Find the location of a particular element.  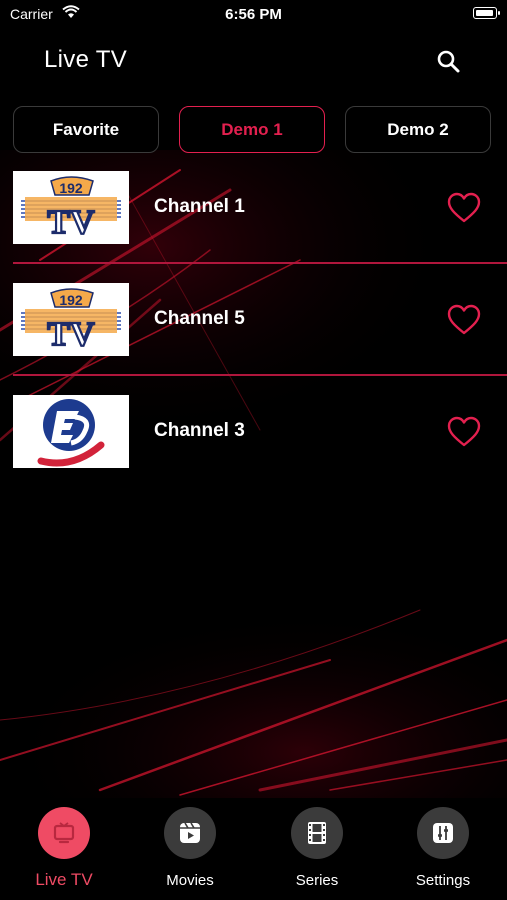

status-time: 6:56 PM is located at coordinates (253, 14).